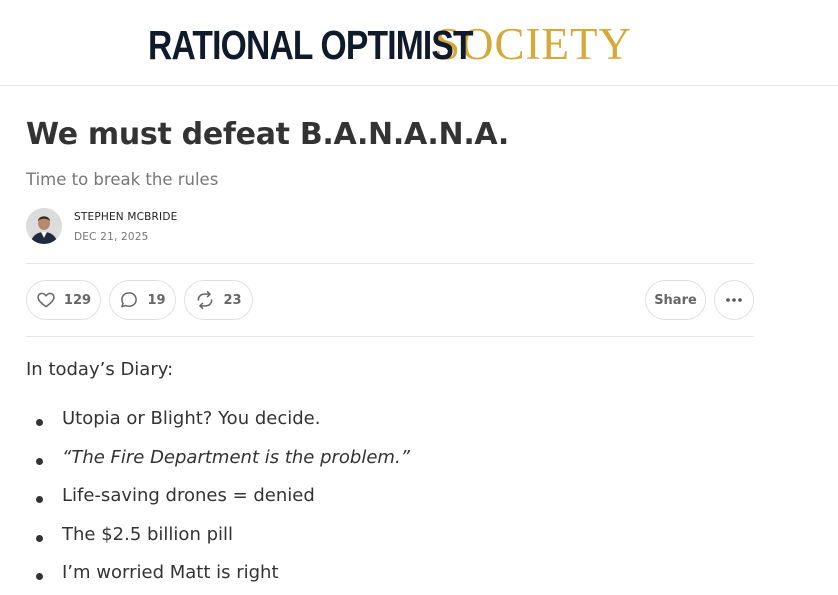 This screenshot has height=595, width=838. Describe the element at coordinates (156, 300) in the screenshot. I see `comment-count: 19` at that location.